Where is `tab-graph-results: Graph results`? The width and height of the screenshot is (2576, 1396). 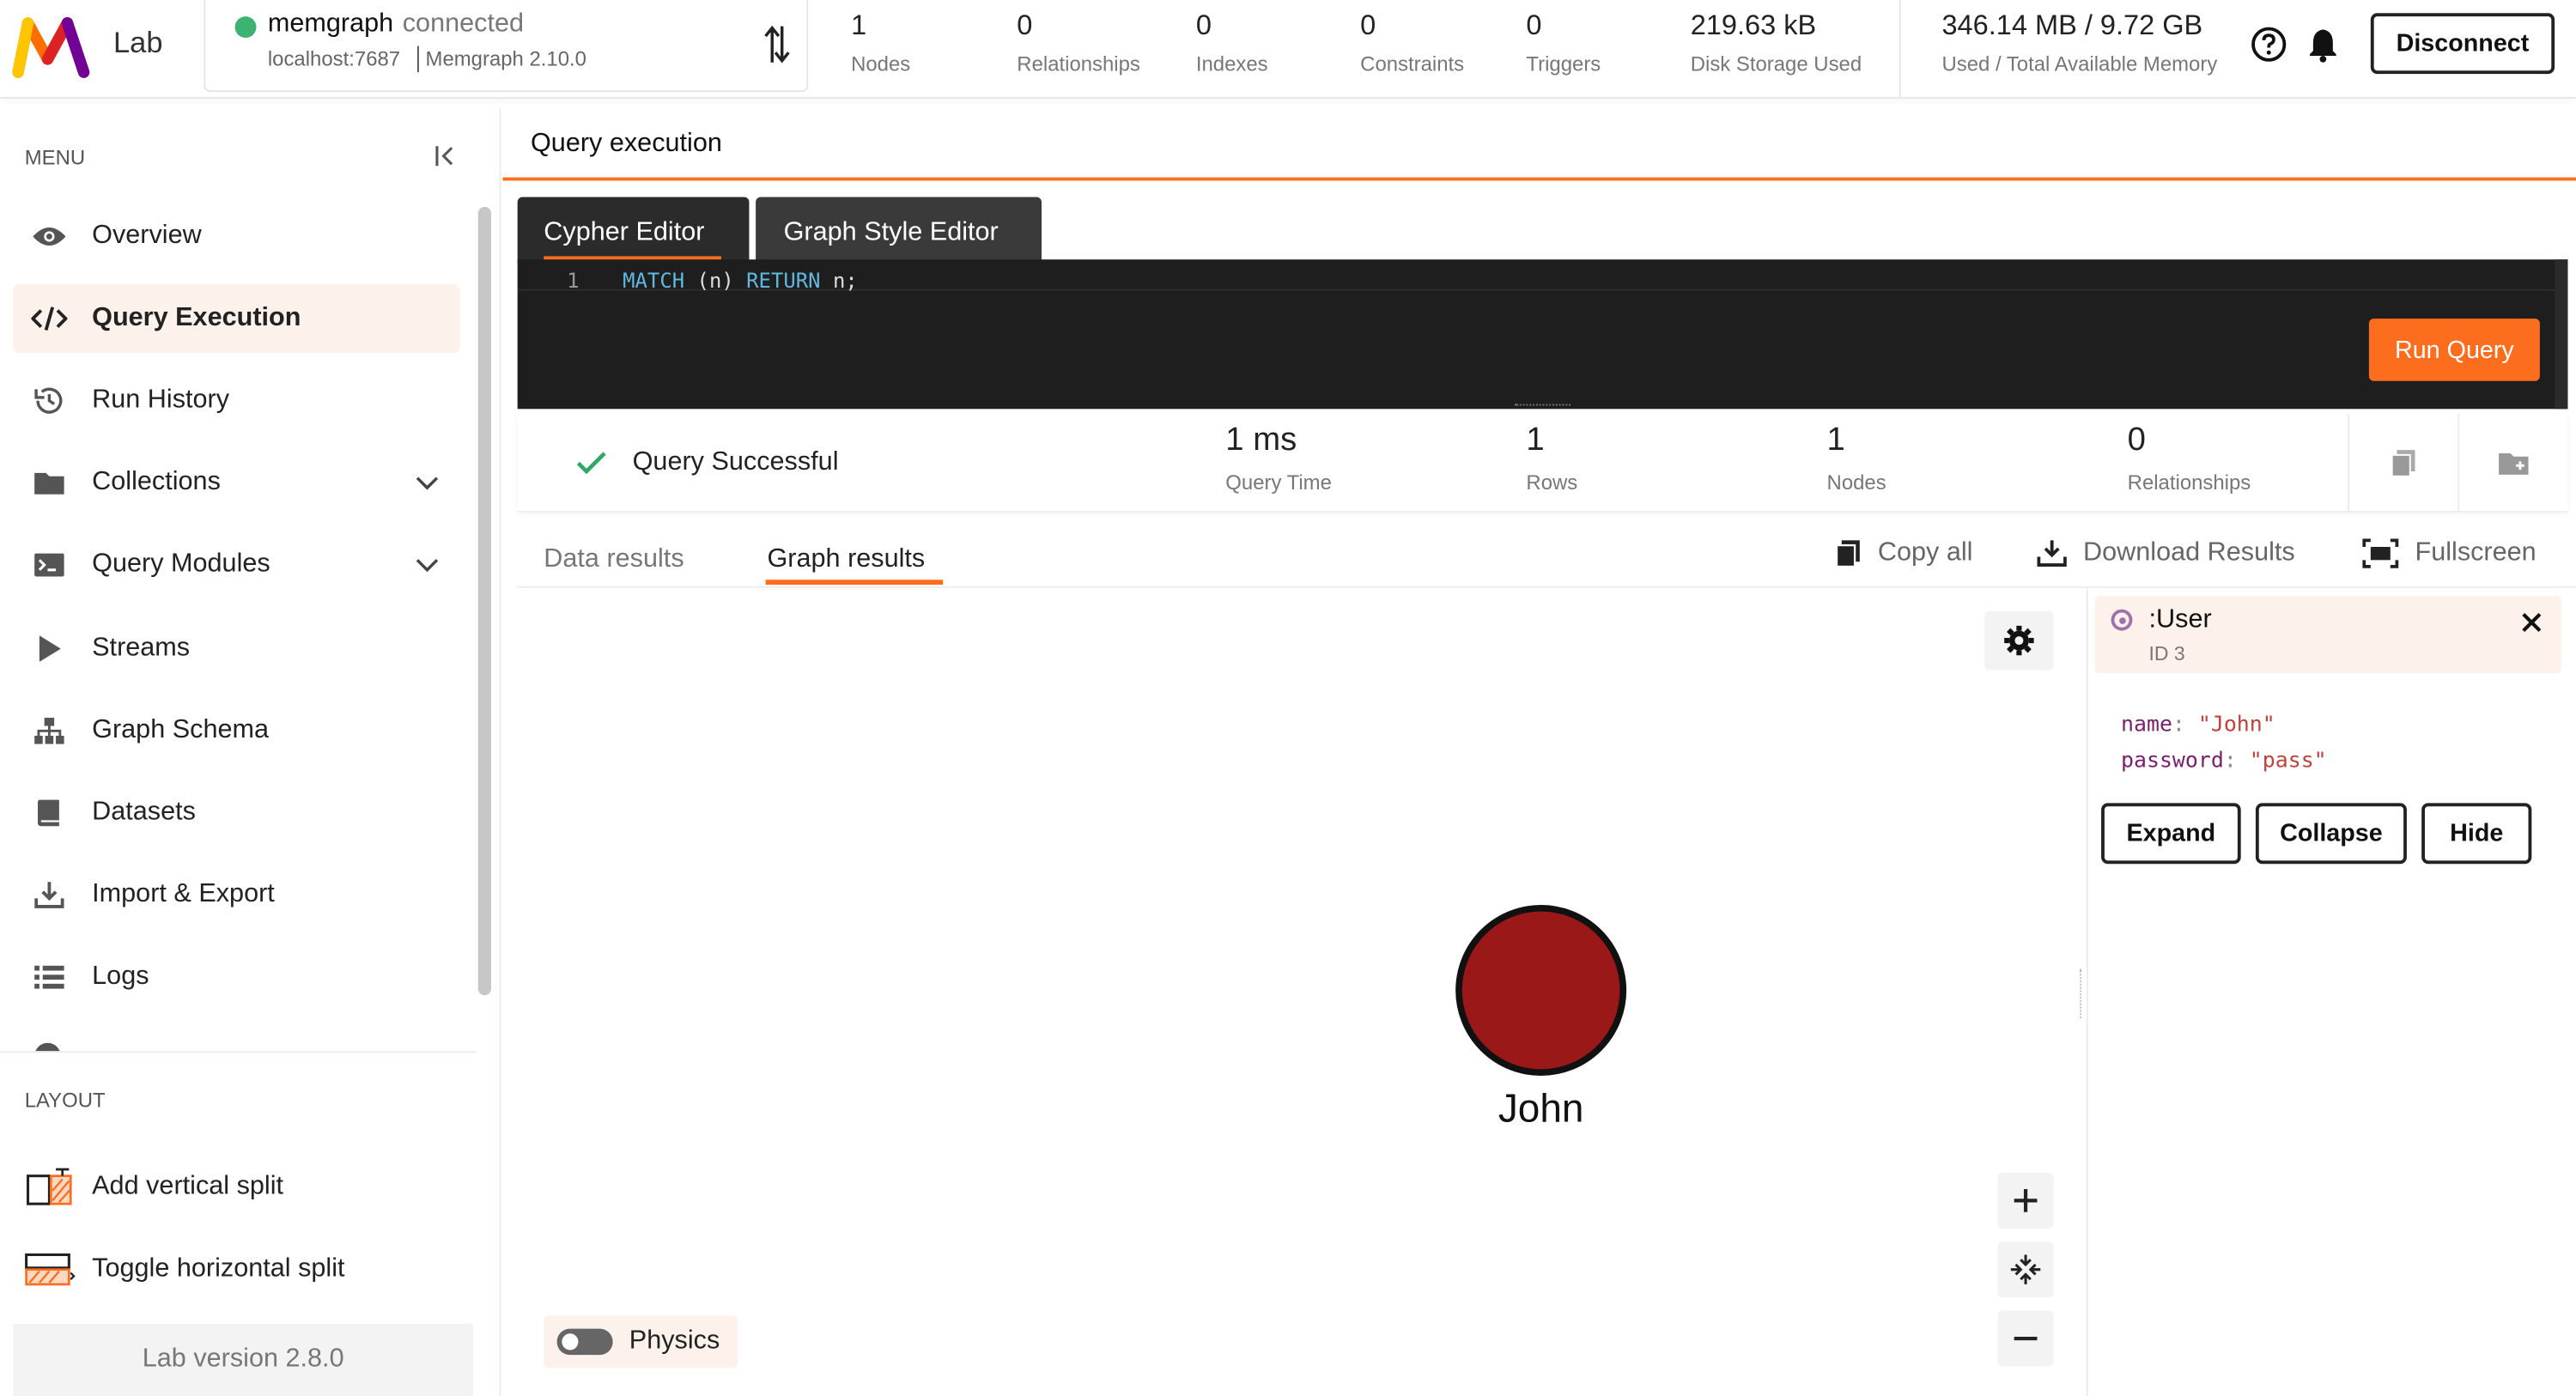
tab-graph-results: Graph results is located at coordinates (846, 559).